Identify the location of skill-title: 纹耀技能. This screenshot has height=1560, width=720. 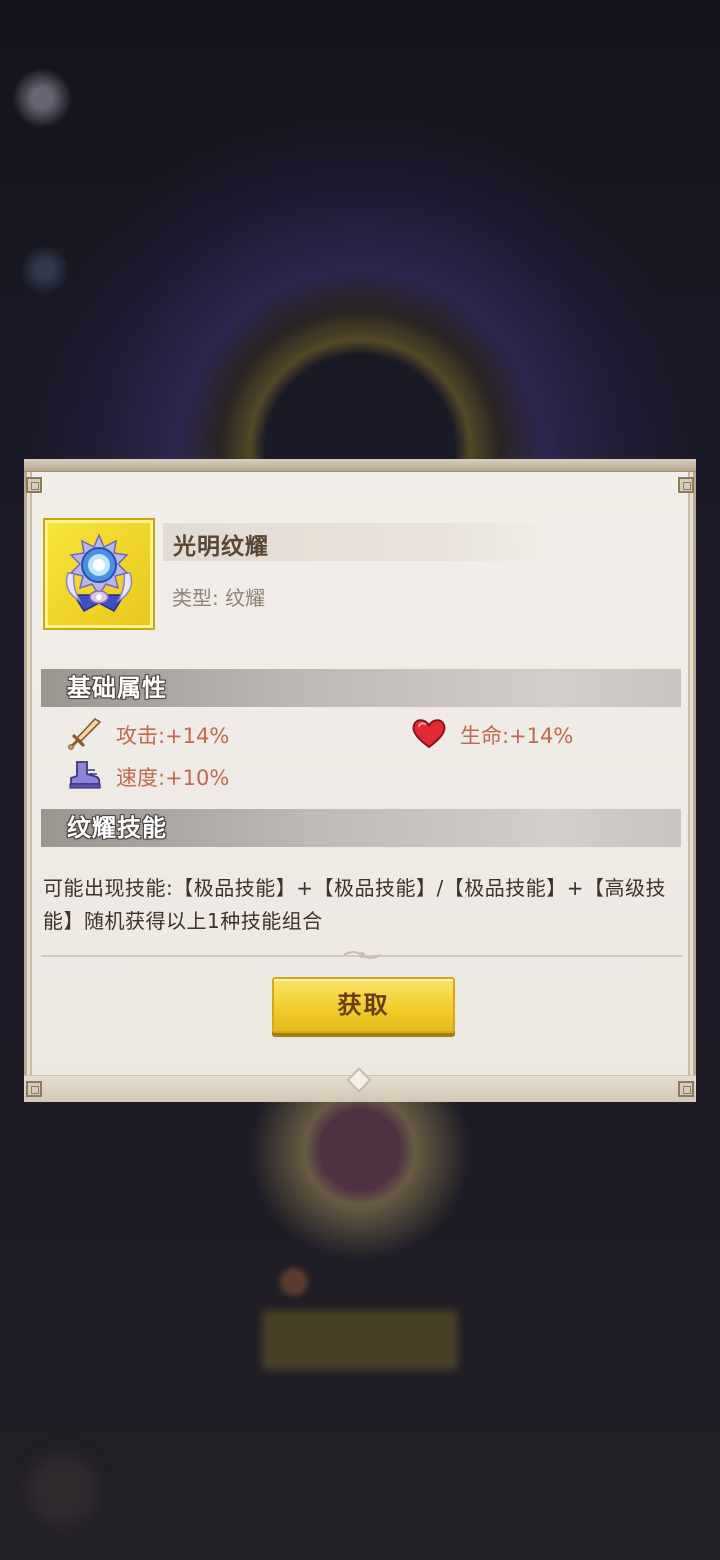
(117, 828).